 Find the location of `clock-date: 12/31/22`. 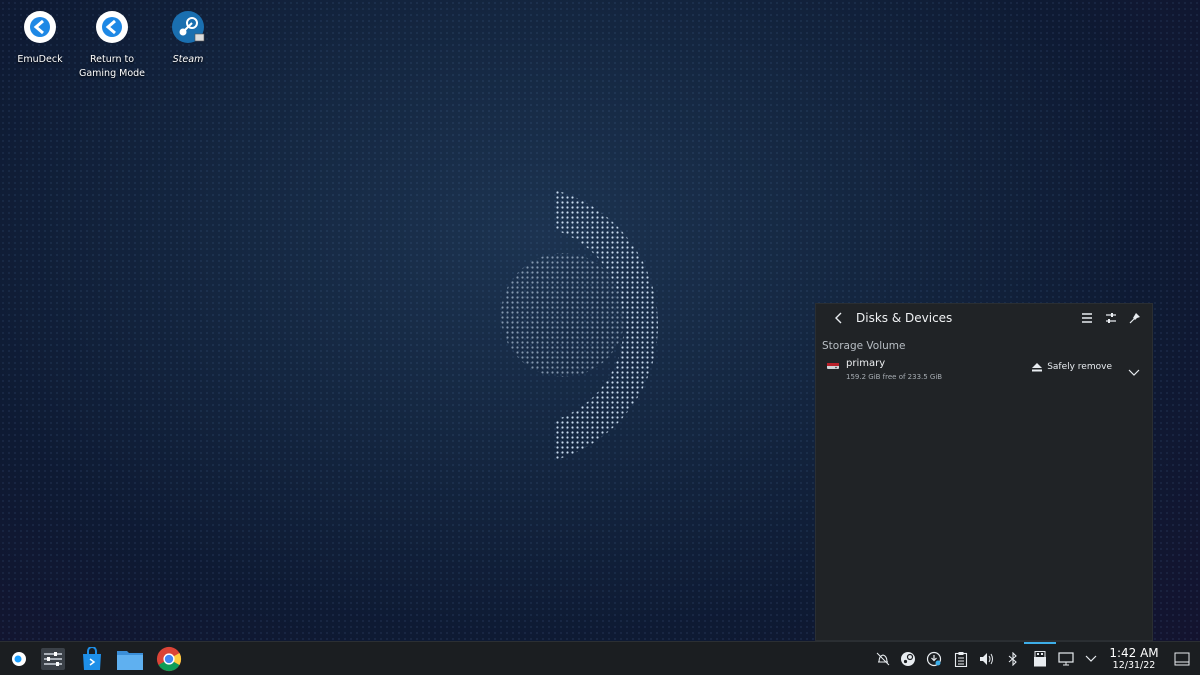

clock-date: 12/31/22 is located at coordinates (1134, 665).